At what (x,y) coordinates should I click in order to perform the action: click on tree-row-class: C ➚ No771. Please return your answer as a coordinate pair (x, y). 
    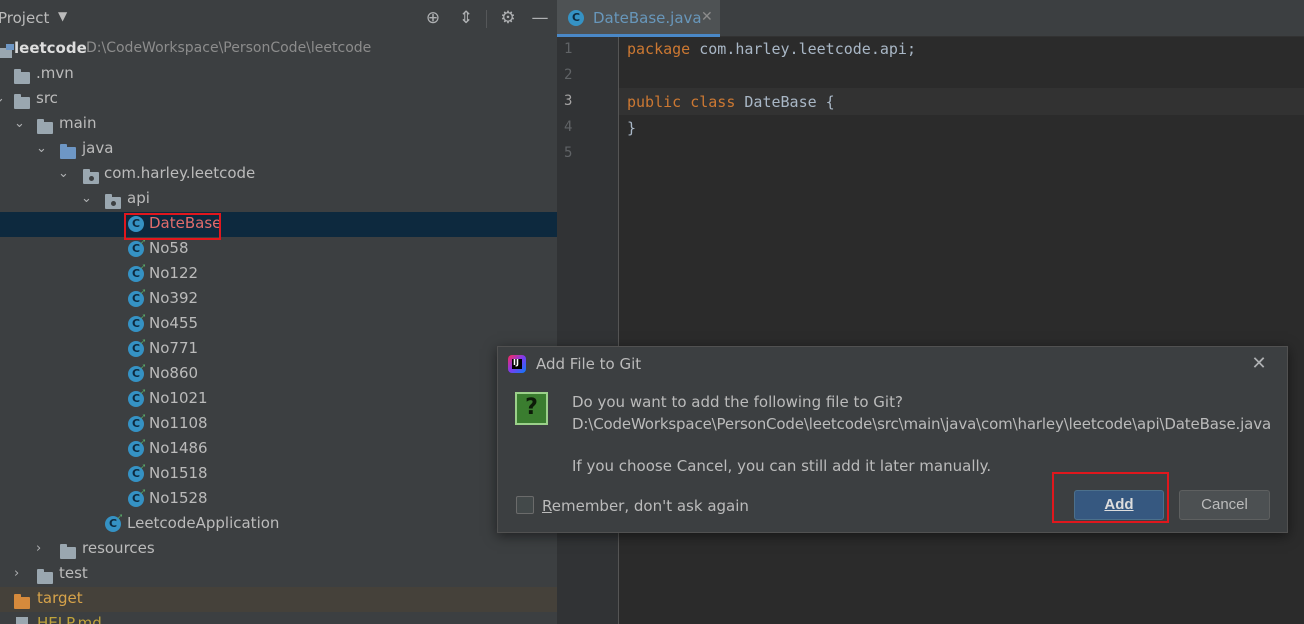
    Looking at the image, I should click on (278, 349).